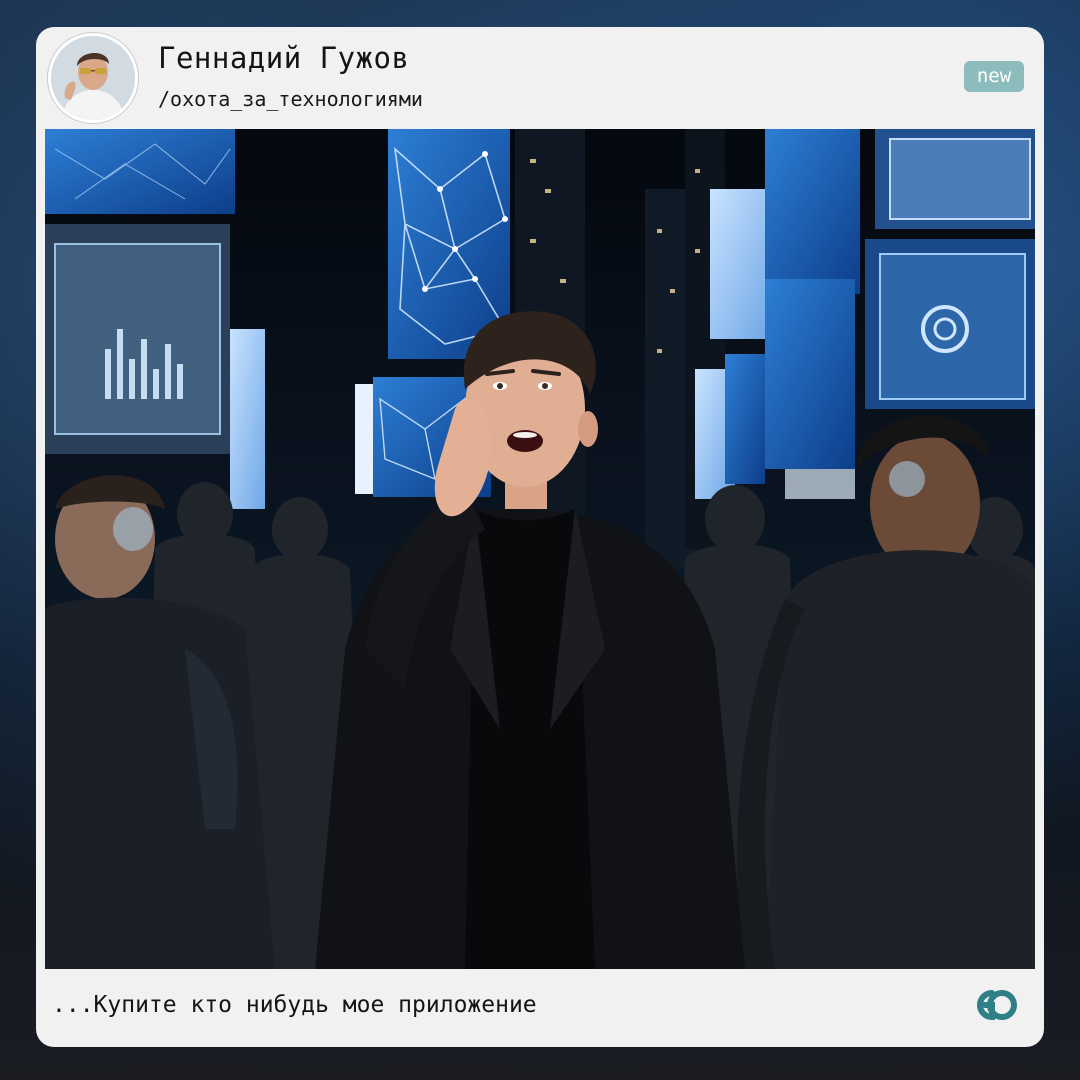  I want to click on avatar-illustration, so click(93, 78).